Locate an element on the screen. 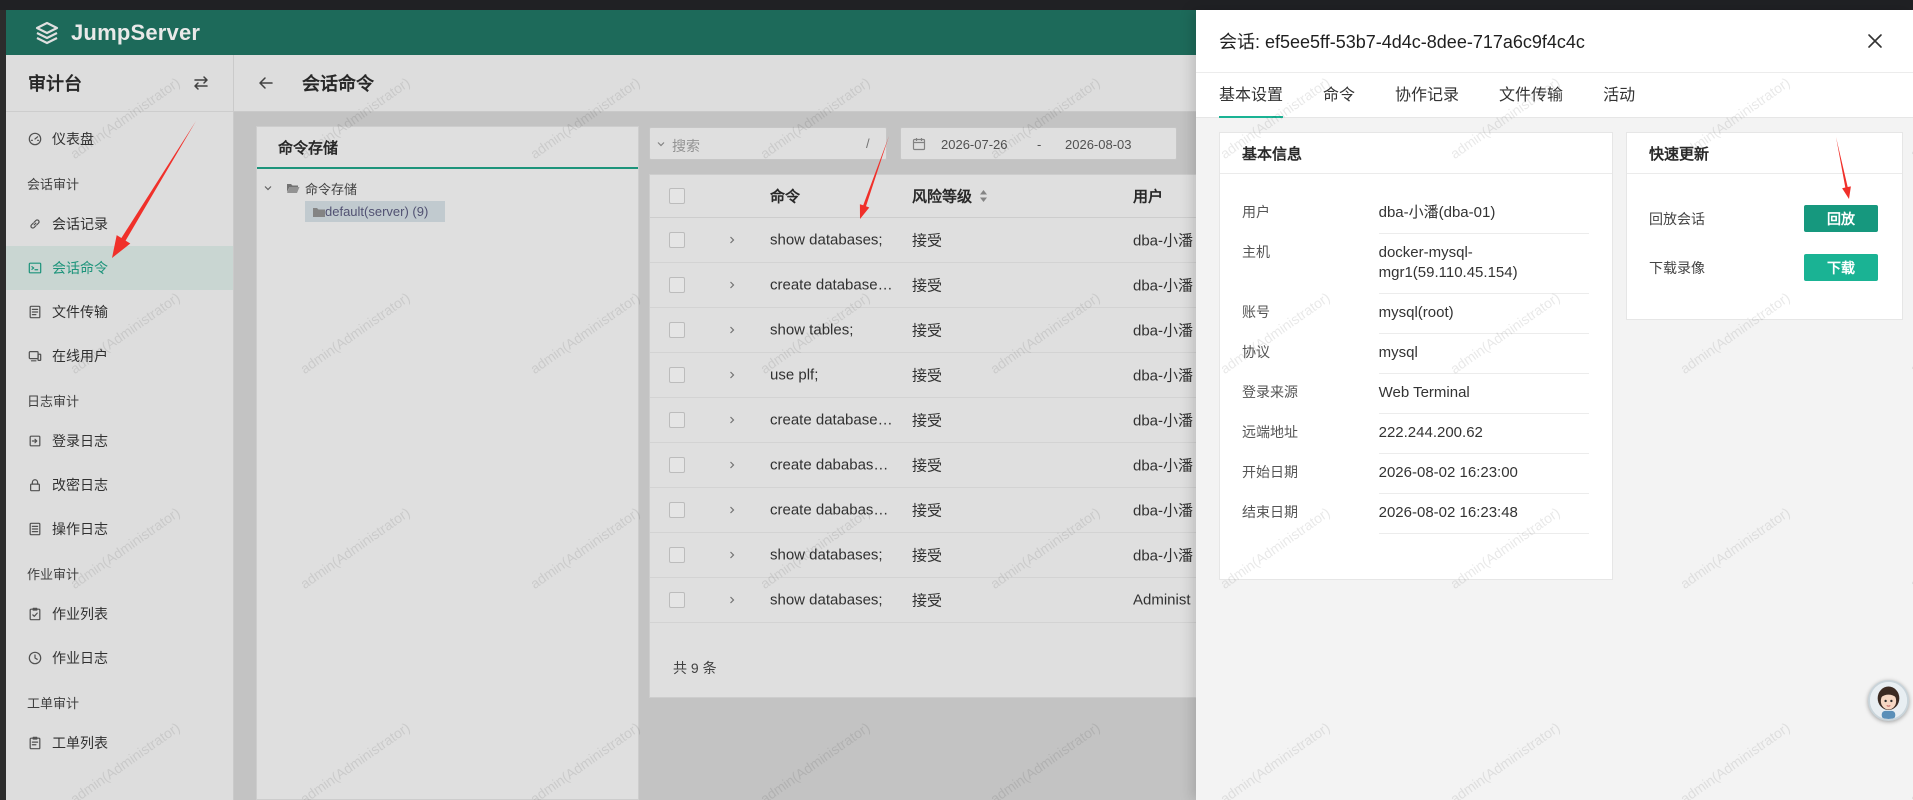 This screenshot has width=1913, height=800. quick-update-list: 回放会话 回放下载录像 下载 is located at coordinates (1764, 233).